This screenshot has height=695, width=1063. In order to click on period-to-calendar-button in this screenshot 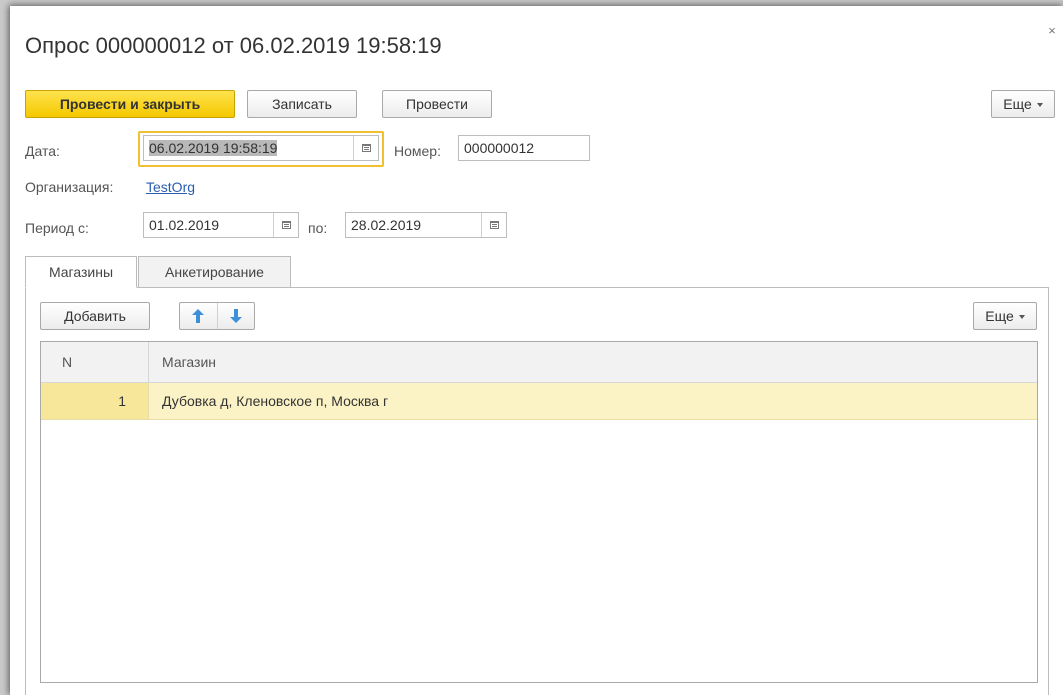, I will do `click(493, 225)`.